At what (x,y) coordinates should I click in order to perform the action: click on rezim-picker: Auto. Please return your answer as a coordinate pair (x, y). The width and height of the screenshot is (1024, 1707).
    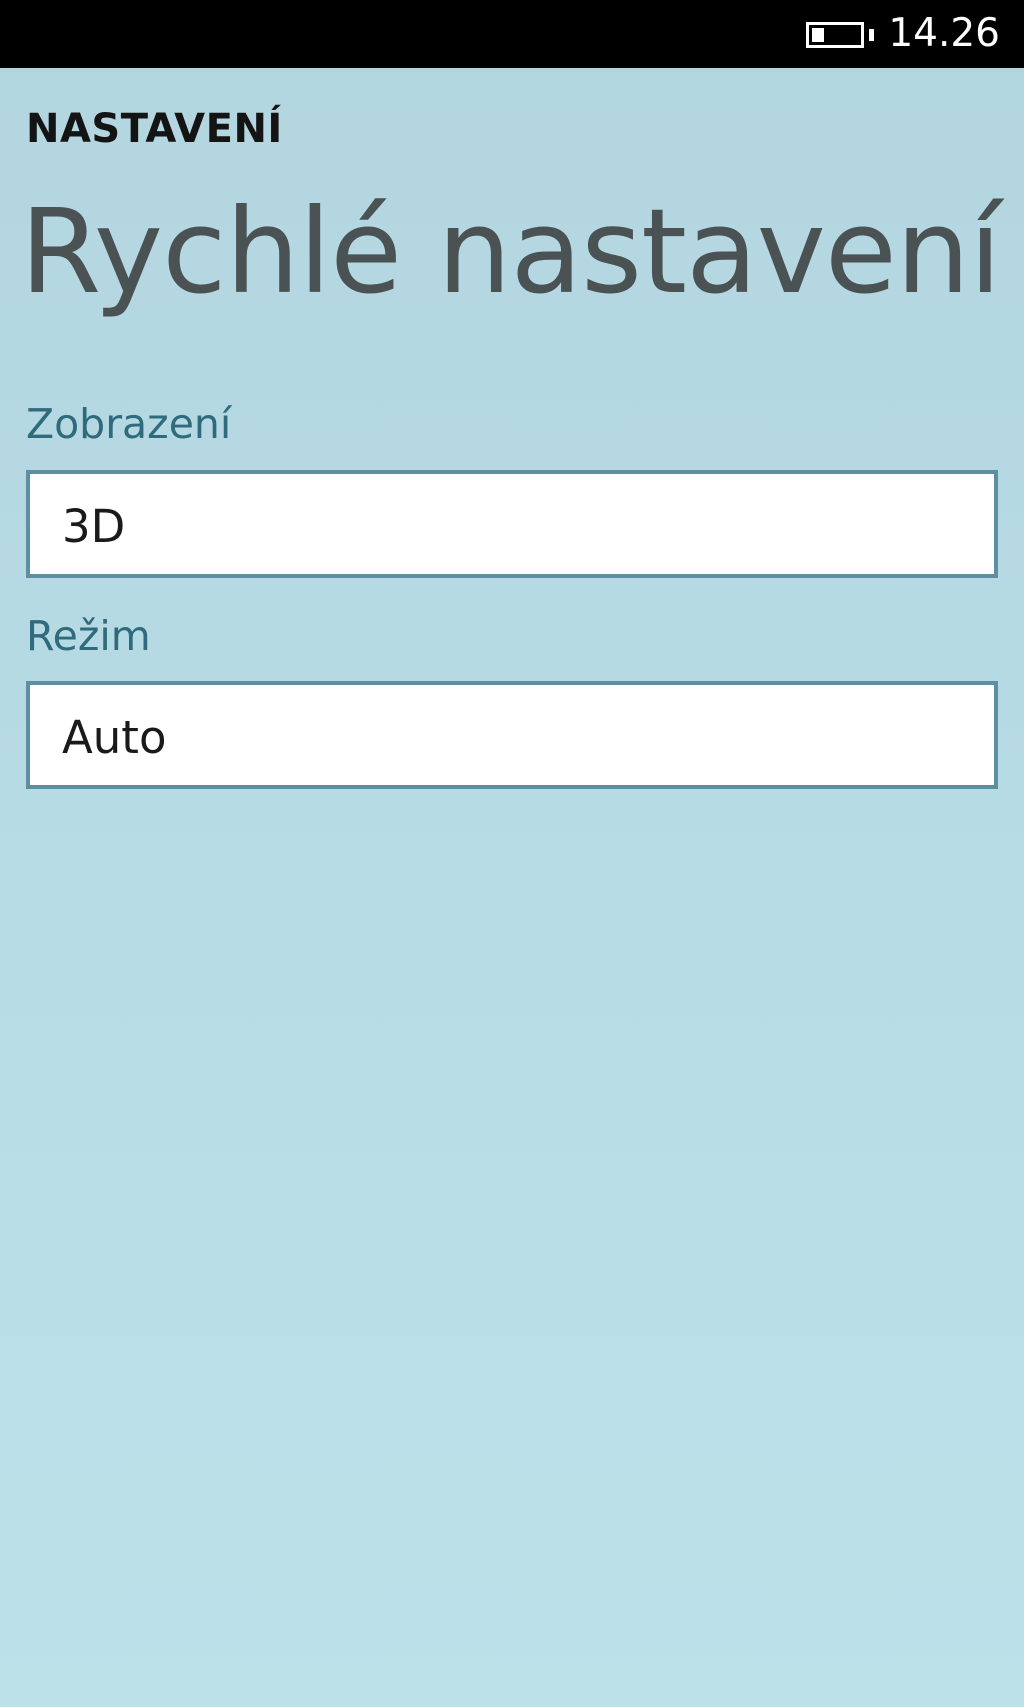
    Looking at the image, I should click on (512, 735).